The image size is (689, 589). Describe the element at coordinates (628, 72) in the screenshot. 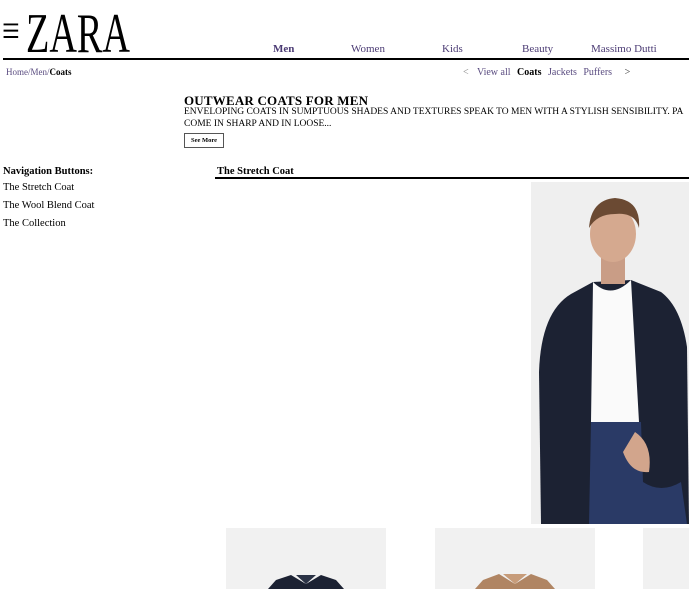

I see `next-arrow-icon: >` at that location.